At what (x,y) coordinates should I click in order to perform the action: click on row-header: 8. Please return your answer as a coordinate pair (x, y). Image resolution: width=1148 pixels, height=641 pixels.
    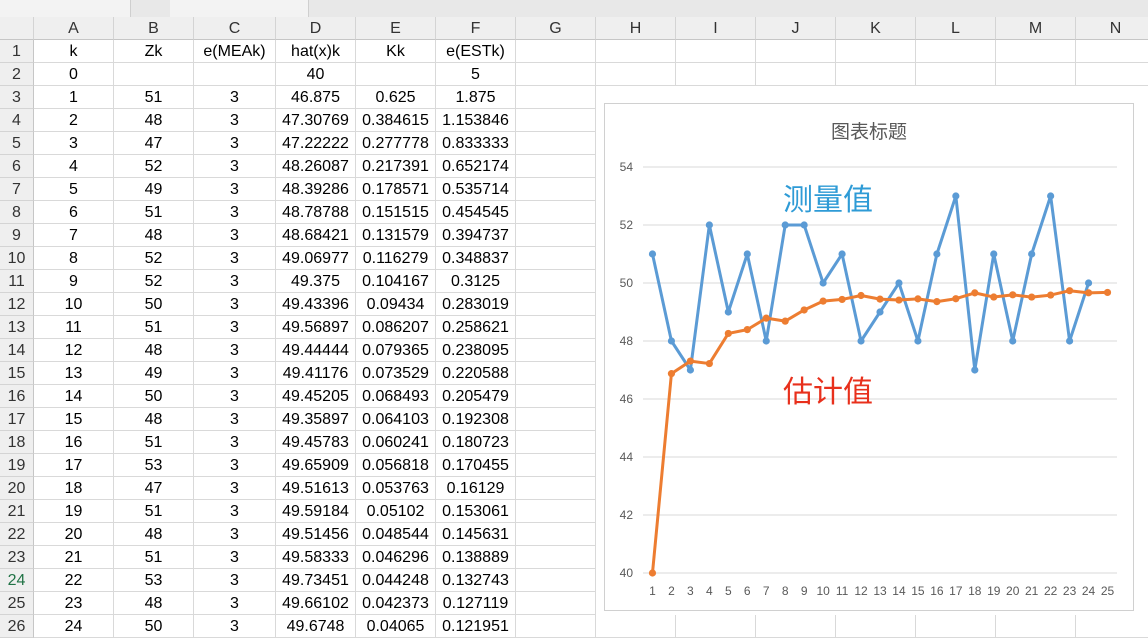
    Looking at the image, I should click on (17, 212).